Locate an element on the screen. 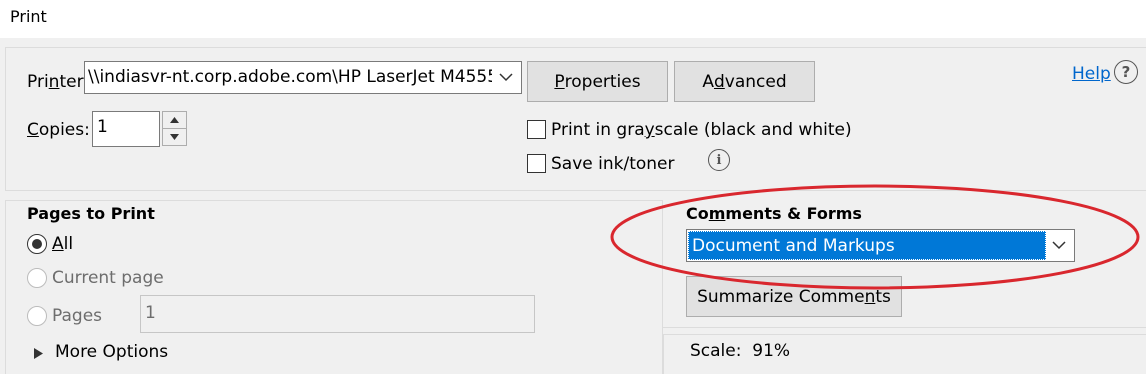 This screenshot has height=374, width=1146. expand-triangle-icon is located at coordinates (38, 354).